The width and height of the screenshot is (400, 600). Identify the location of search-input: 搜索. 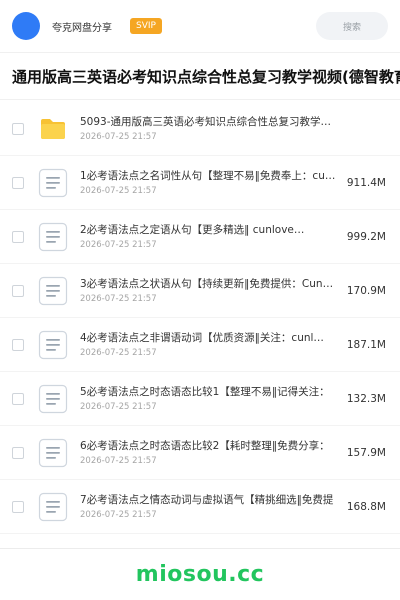
(352, 26).